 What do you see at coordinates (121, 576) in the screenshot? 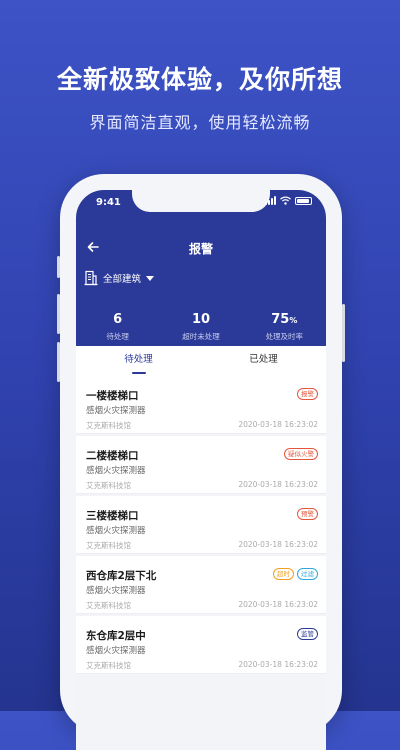
I see `alarm-location: 西仓库2层下北` at bounding box center [121, 576].